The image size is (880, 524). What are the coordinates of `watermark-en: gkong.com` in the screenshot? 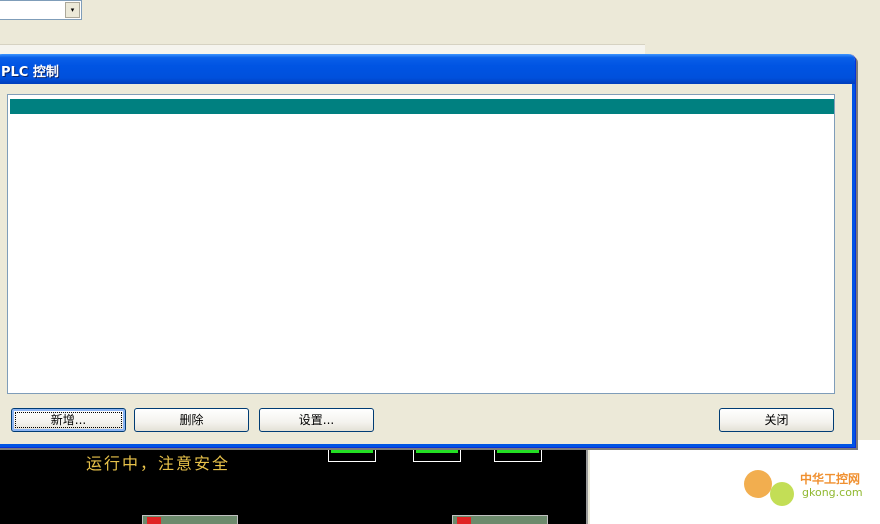 It's located at (832, 492).